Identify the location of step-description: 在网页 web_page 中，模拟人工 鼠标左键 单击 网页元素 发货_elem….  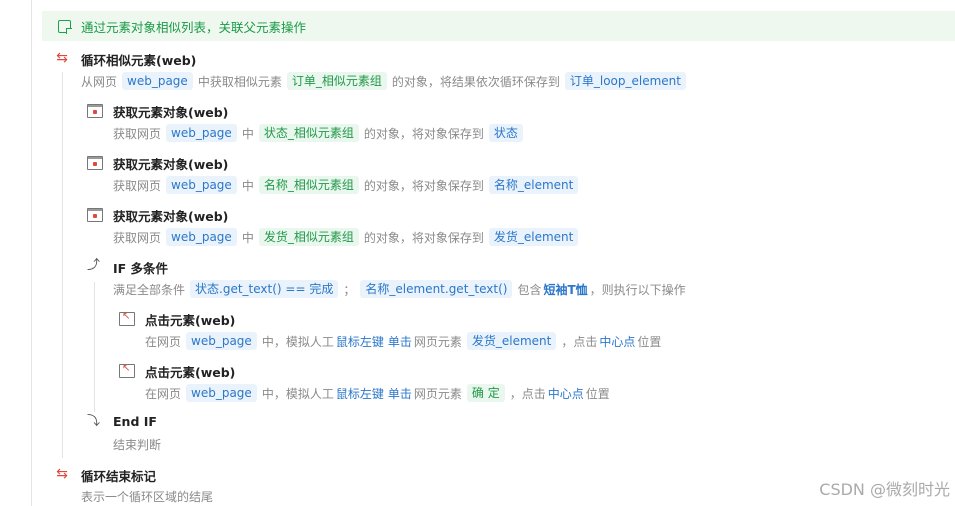
(403, 341).